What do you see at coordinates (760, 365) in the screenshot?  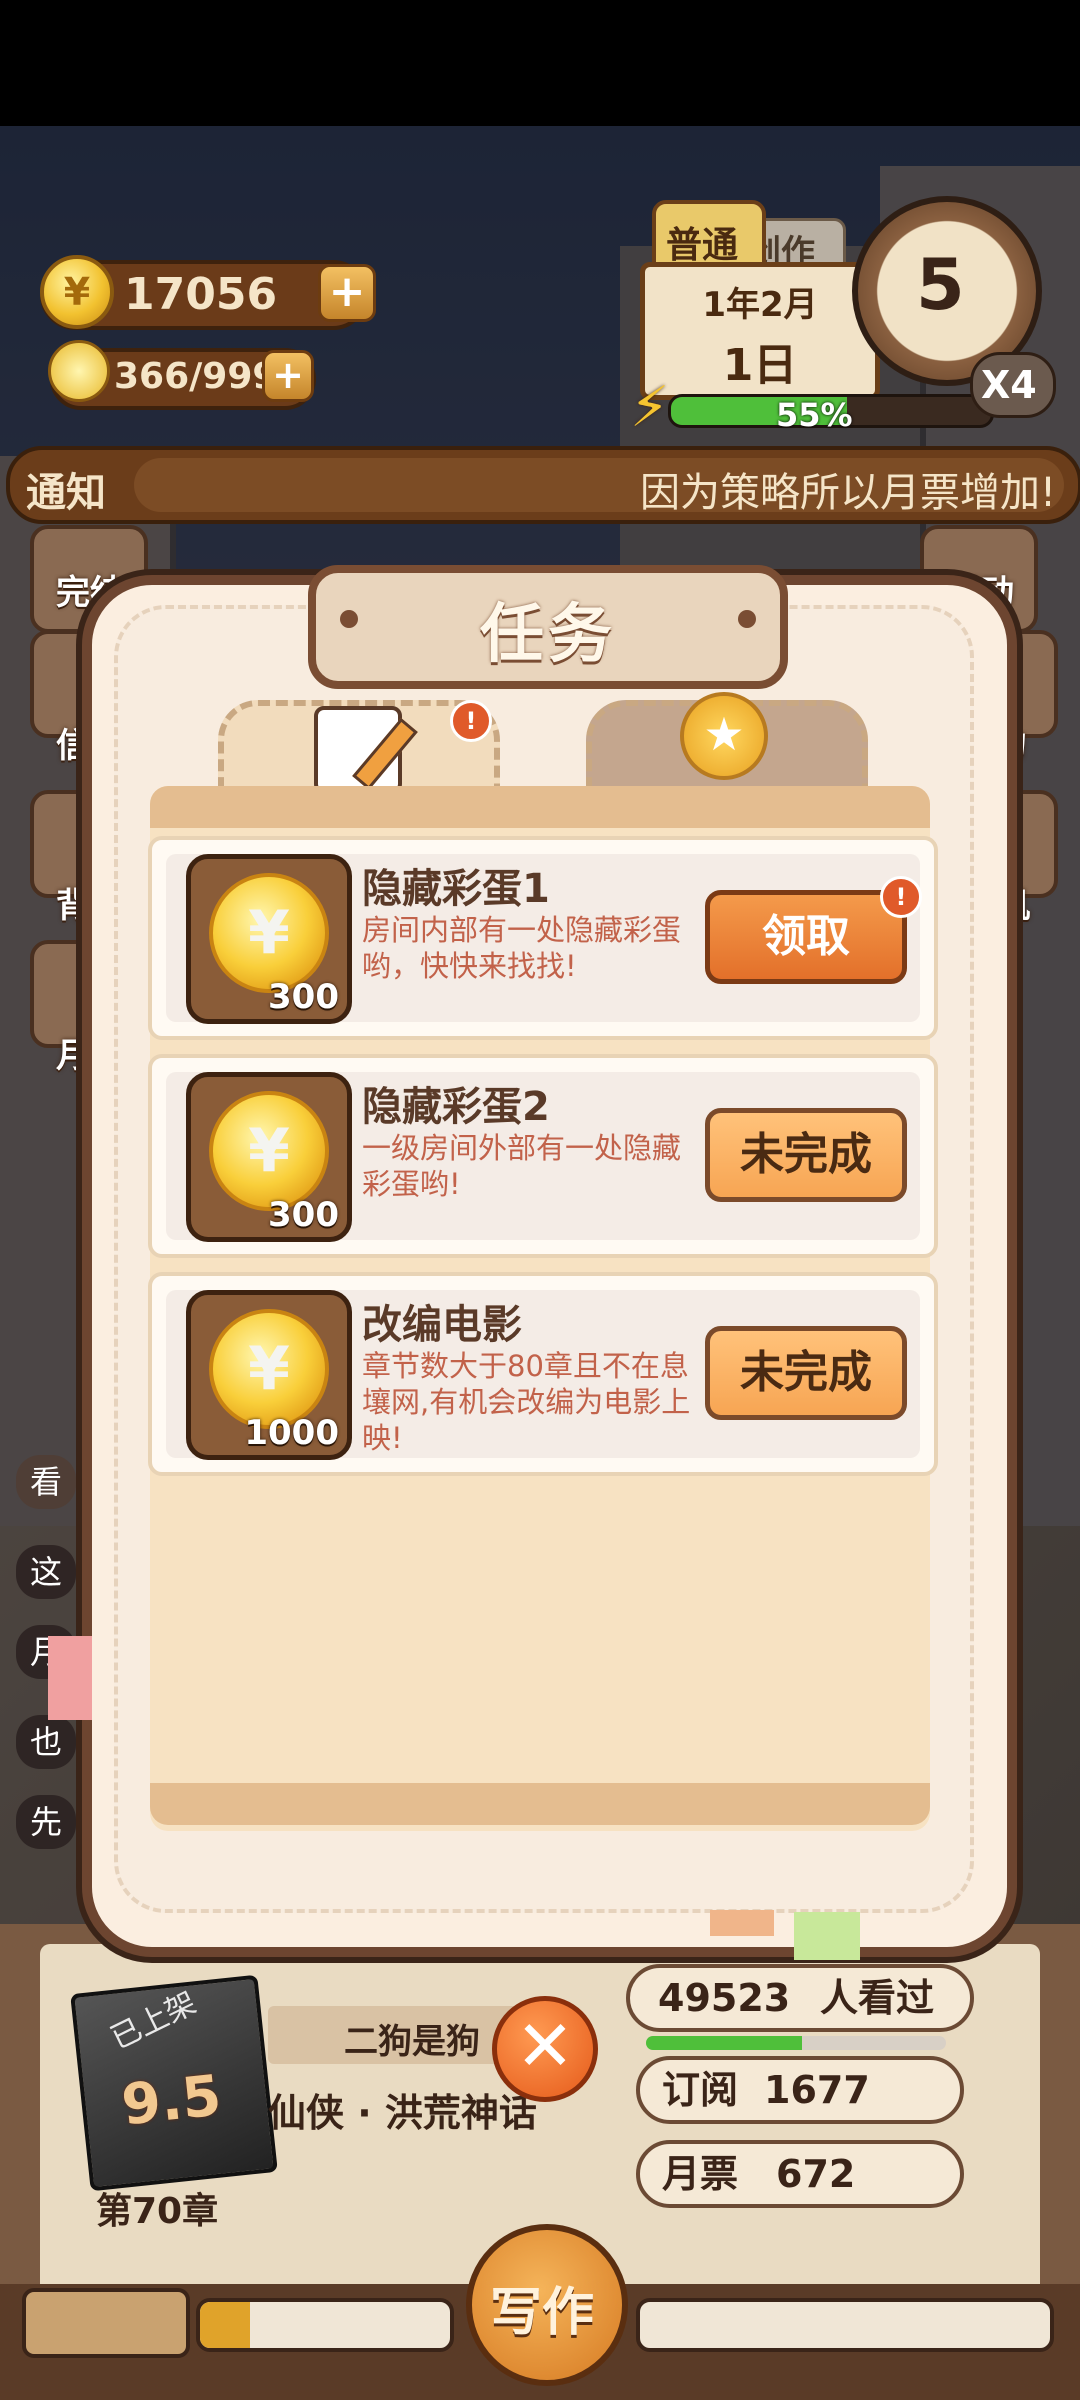 I see `calendar-day: 1日` at bounding box center [760, 365].